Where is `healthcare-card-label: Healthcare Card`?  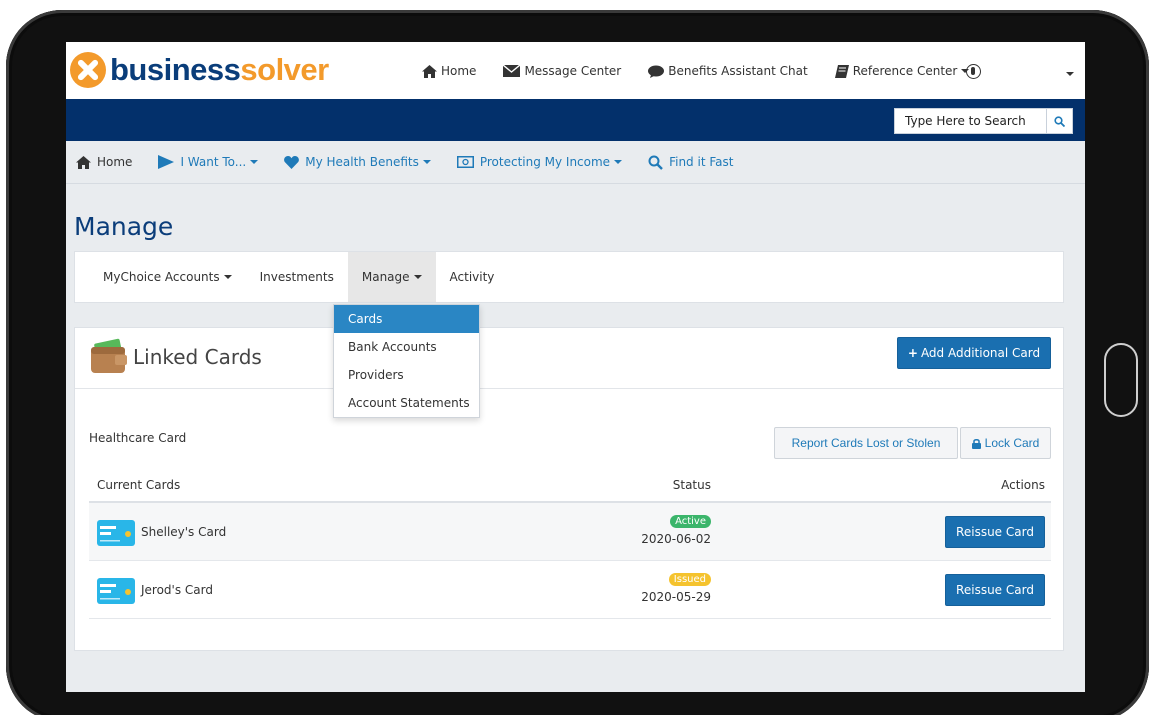
healthcare-card-label: Healthcare Card is located at coordinates (138, 438).